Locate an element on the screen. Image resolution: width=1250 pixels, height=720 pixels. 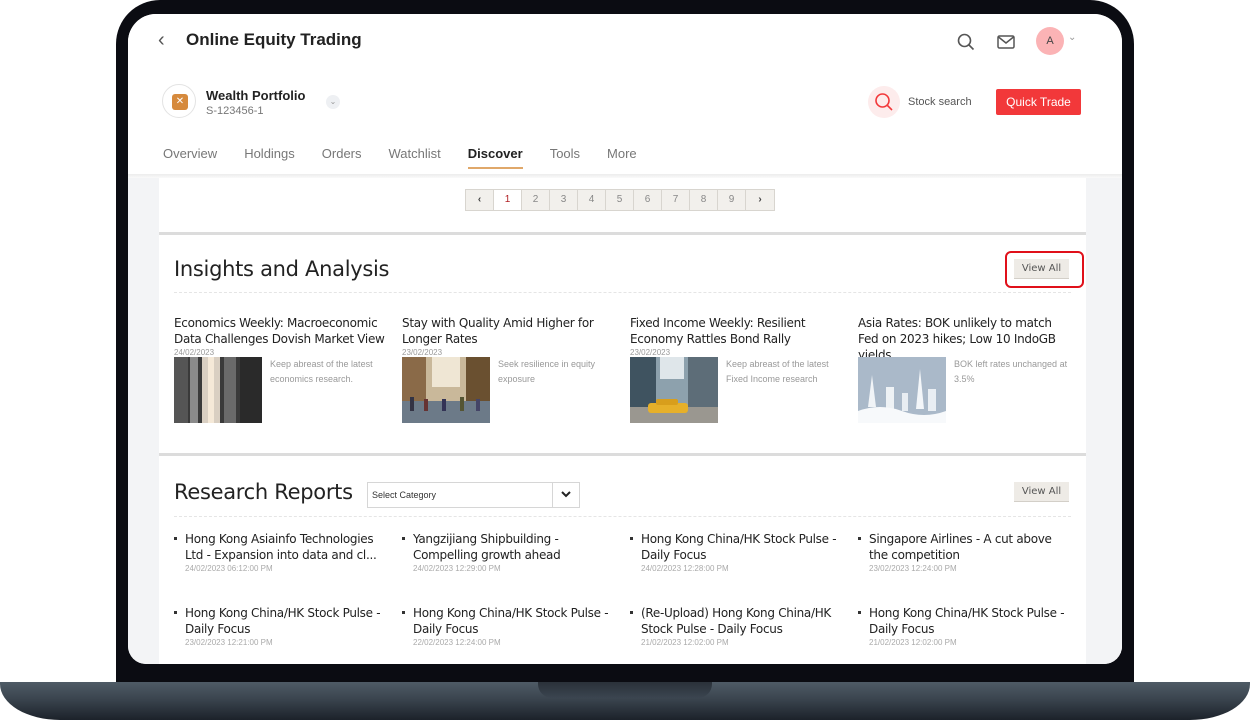
category-select-value: Select Category is located at coordinates (404, 495).